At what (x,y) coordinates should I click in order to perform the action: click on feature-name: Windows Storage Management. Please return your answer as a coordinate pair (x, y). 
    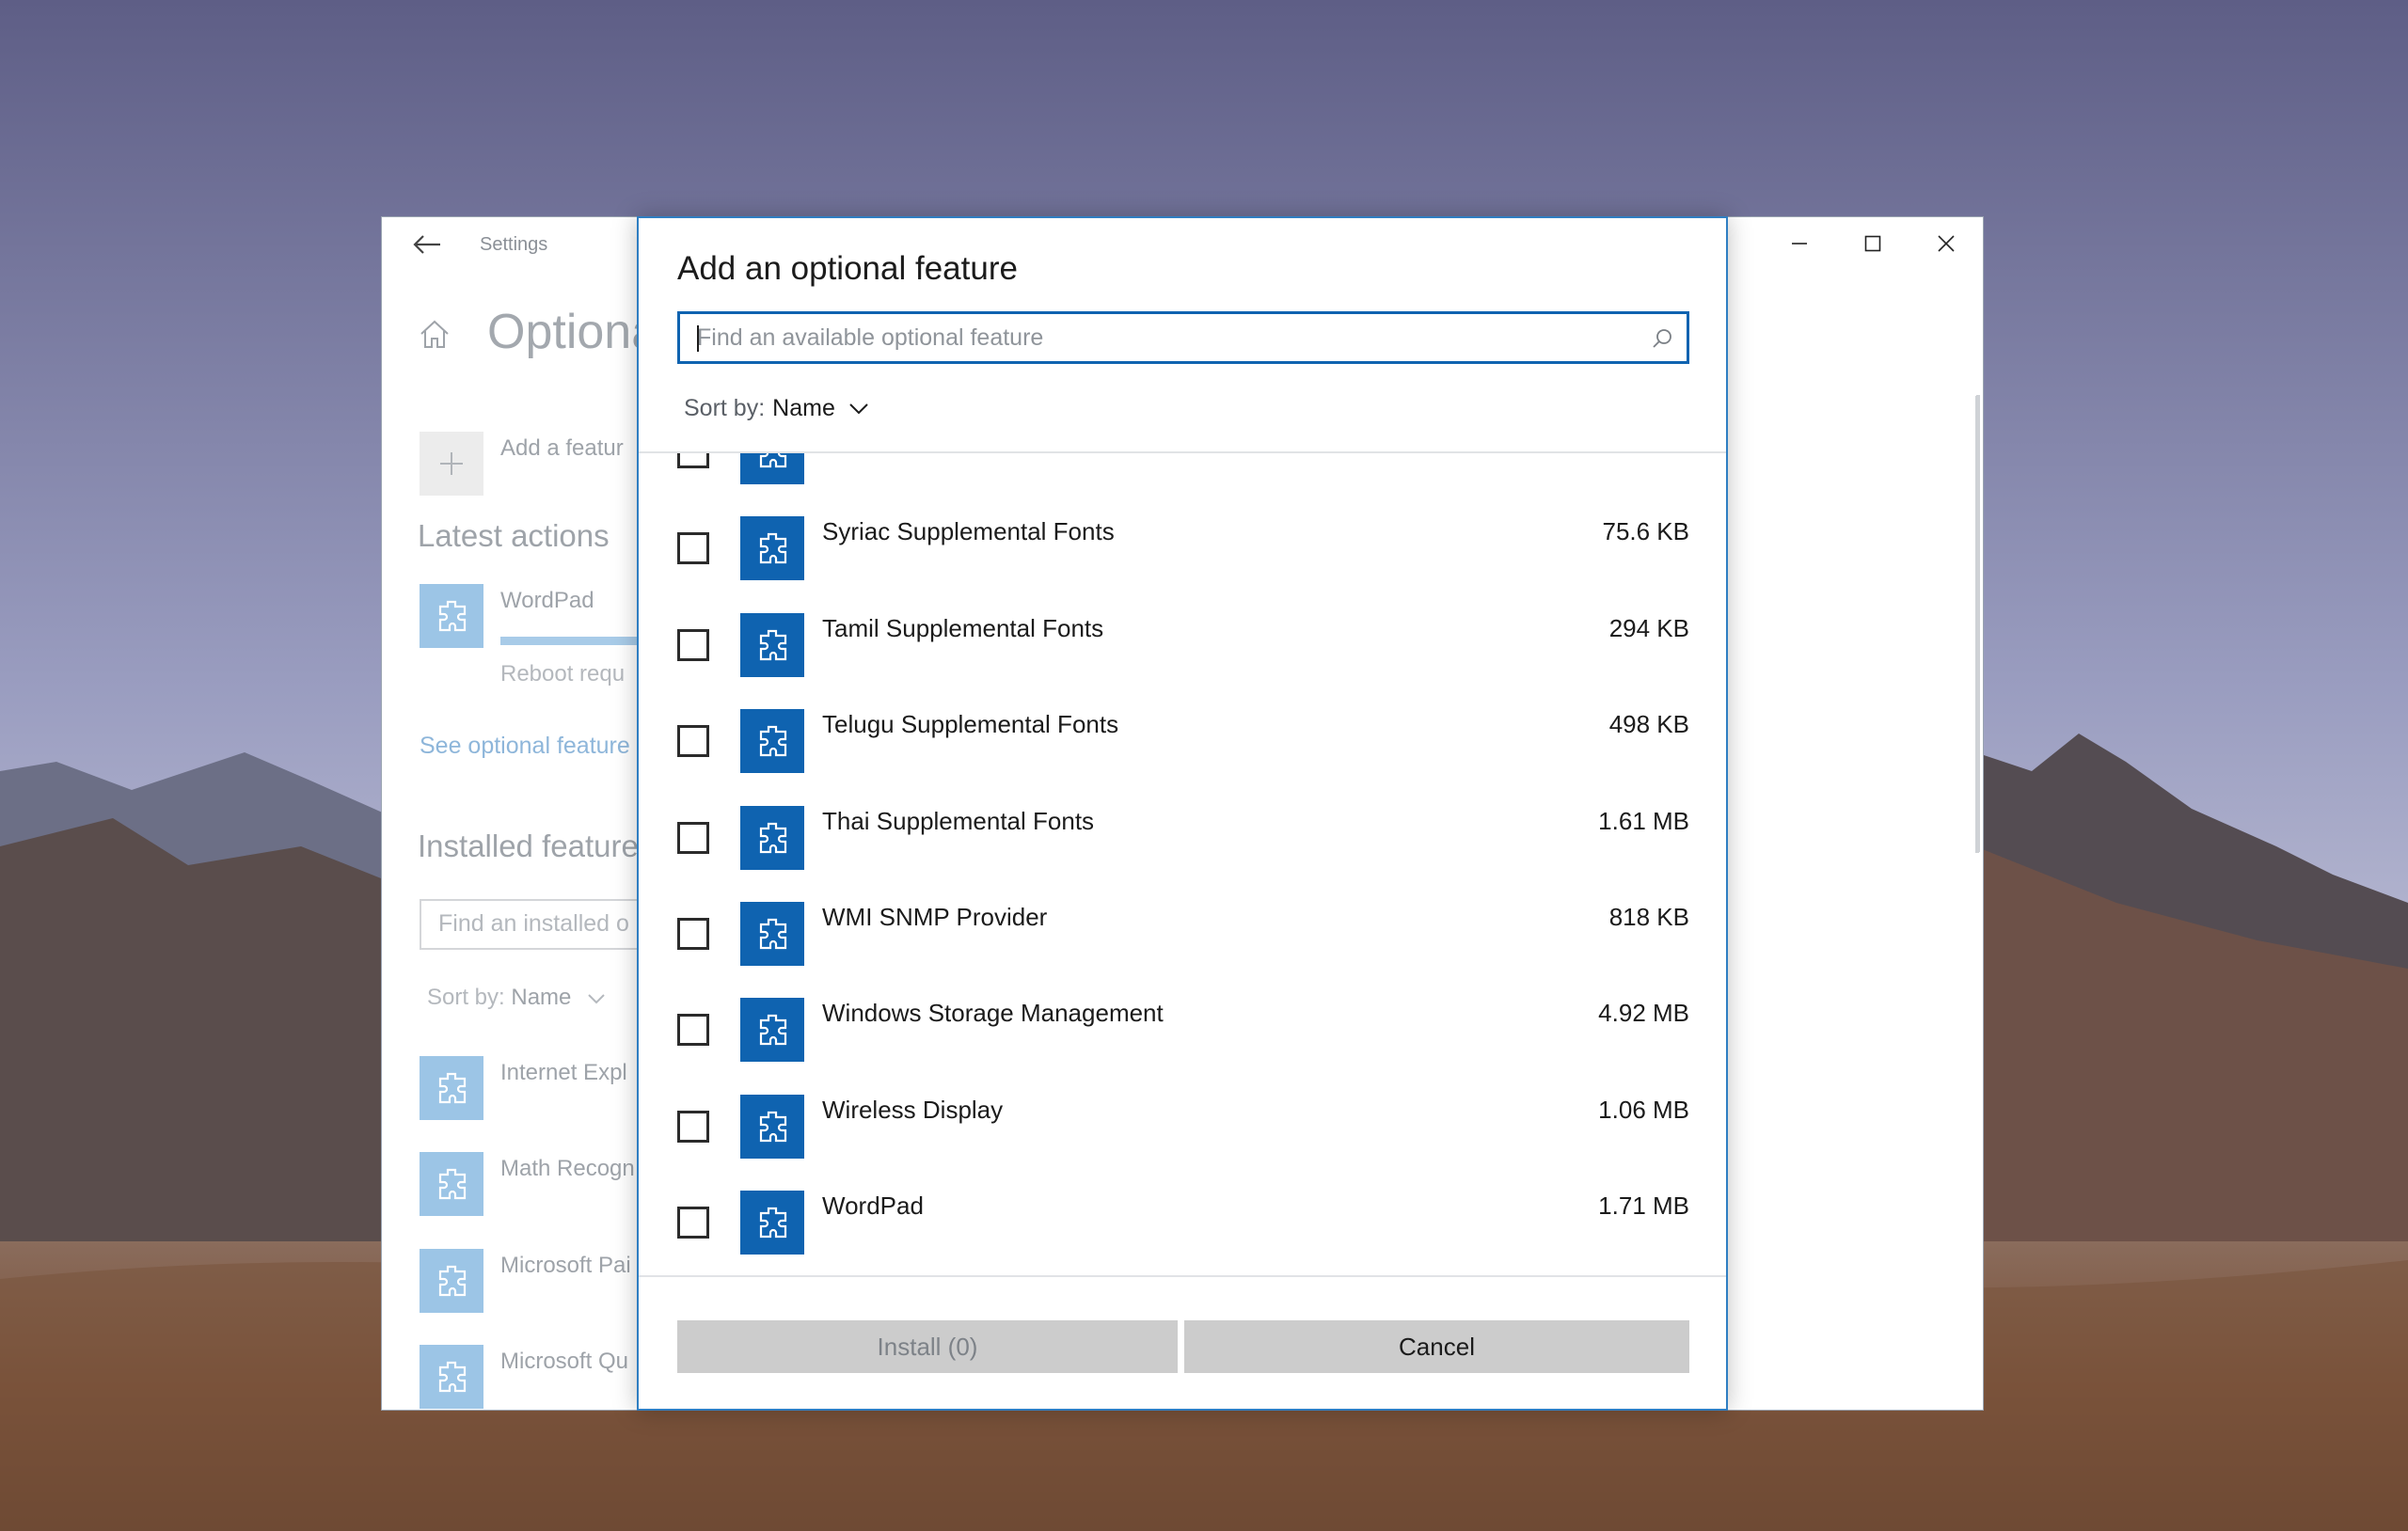
    Looking at the image, I should click on (993, 1013).